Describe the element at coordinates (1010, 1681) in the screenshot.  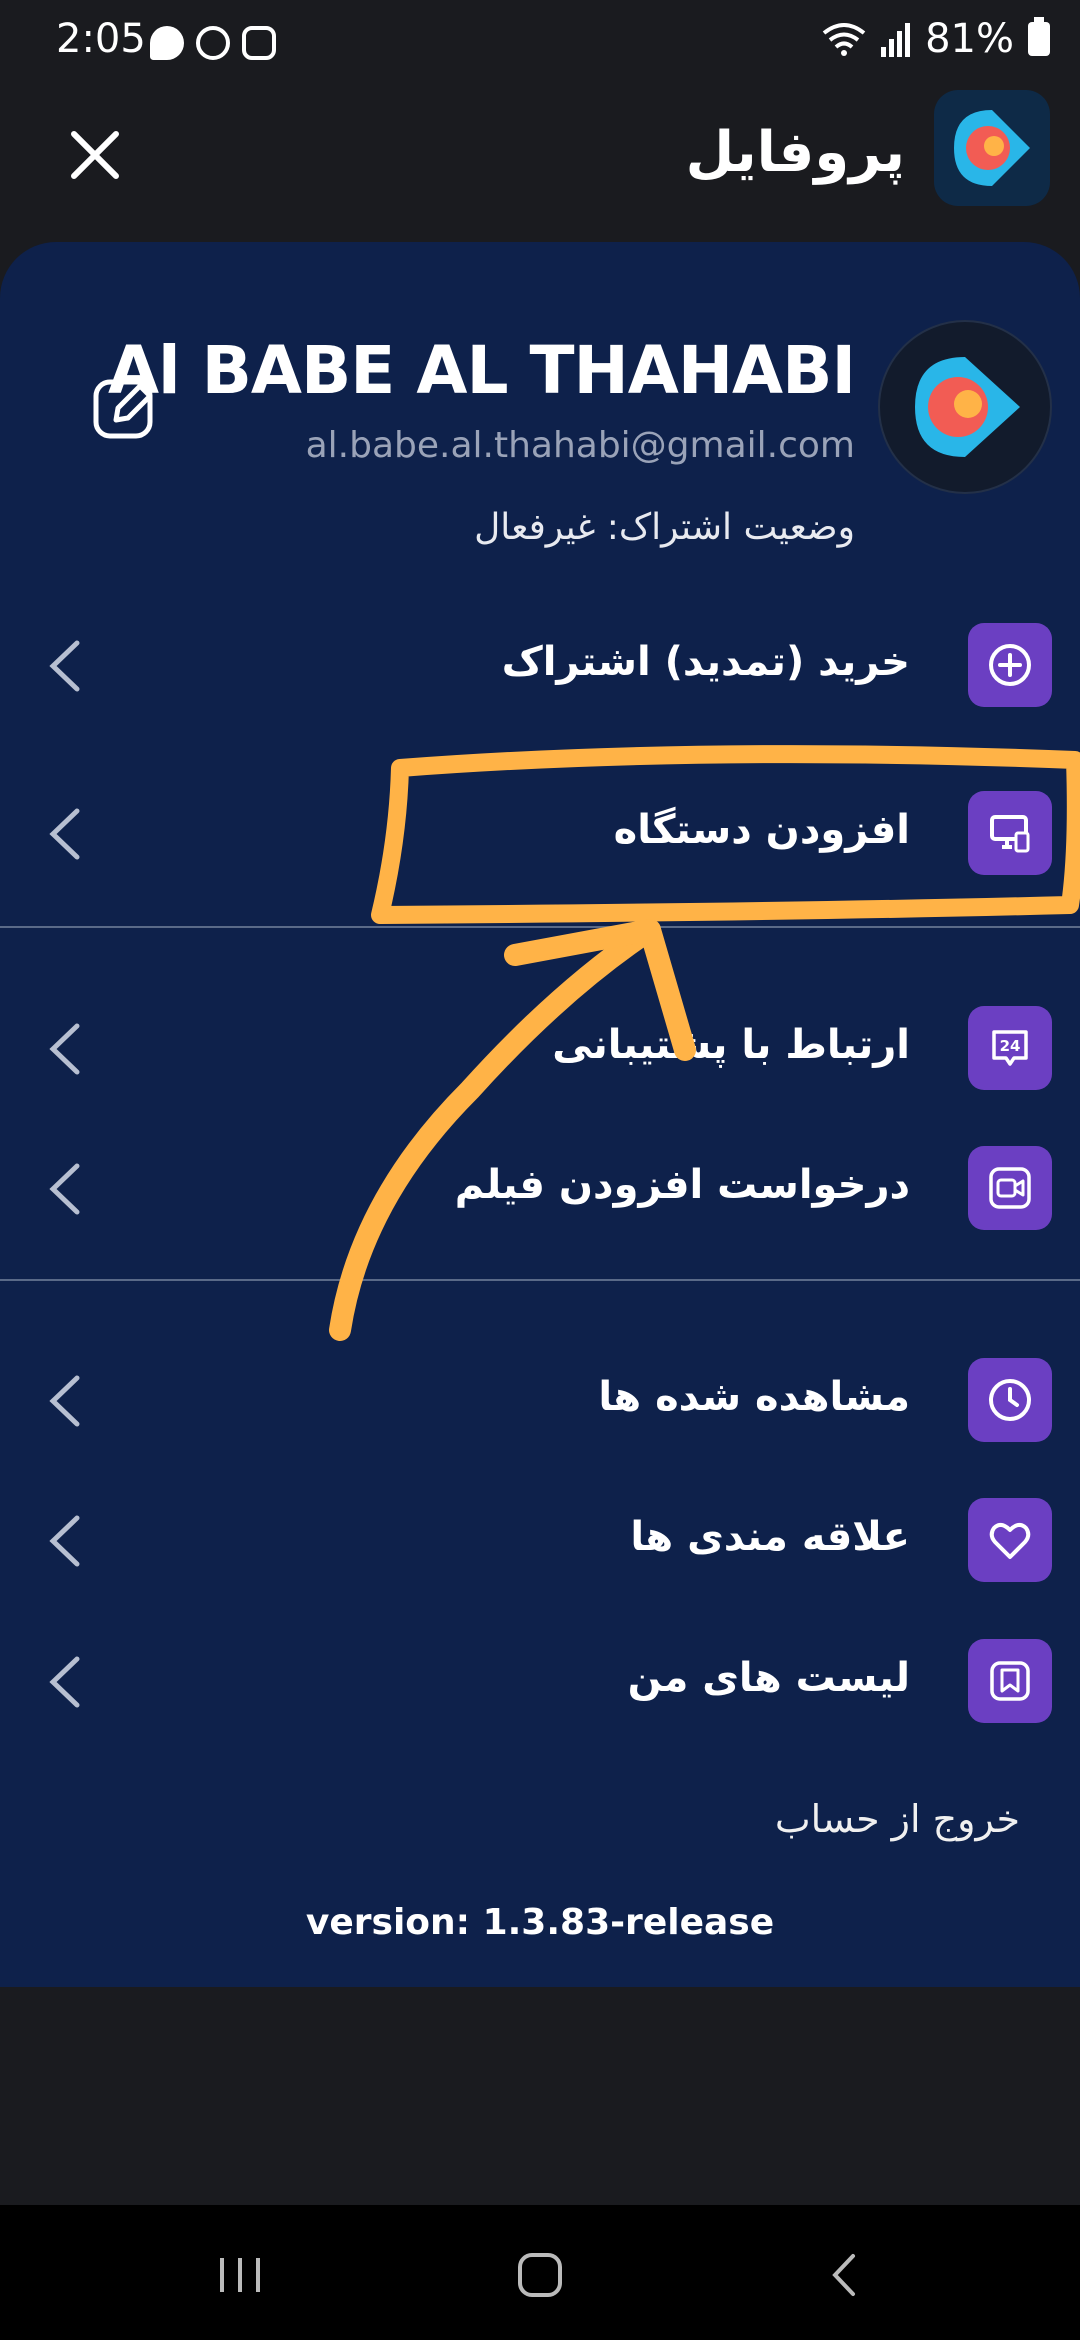
I see `bookmark-icon` at that location.